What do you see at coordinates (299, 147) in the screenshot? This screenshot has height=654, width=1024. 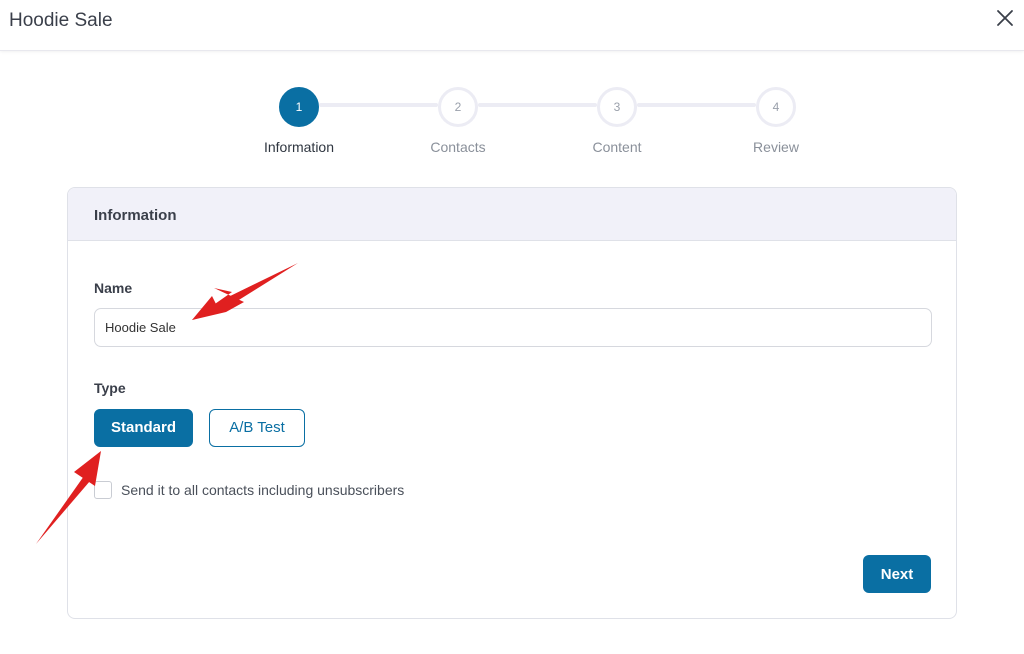 I see `step-label: Information` at bounding box center [299, 147].